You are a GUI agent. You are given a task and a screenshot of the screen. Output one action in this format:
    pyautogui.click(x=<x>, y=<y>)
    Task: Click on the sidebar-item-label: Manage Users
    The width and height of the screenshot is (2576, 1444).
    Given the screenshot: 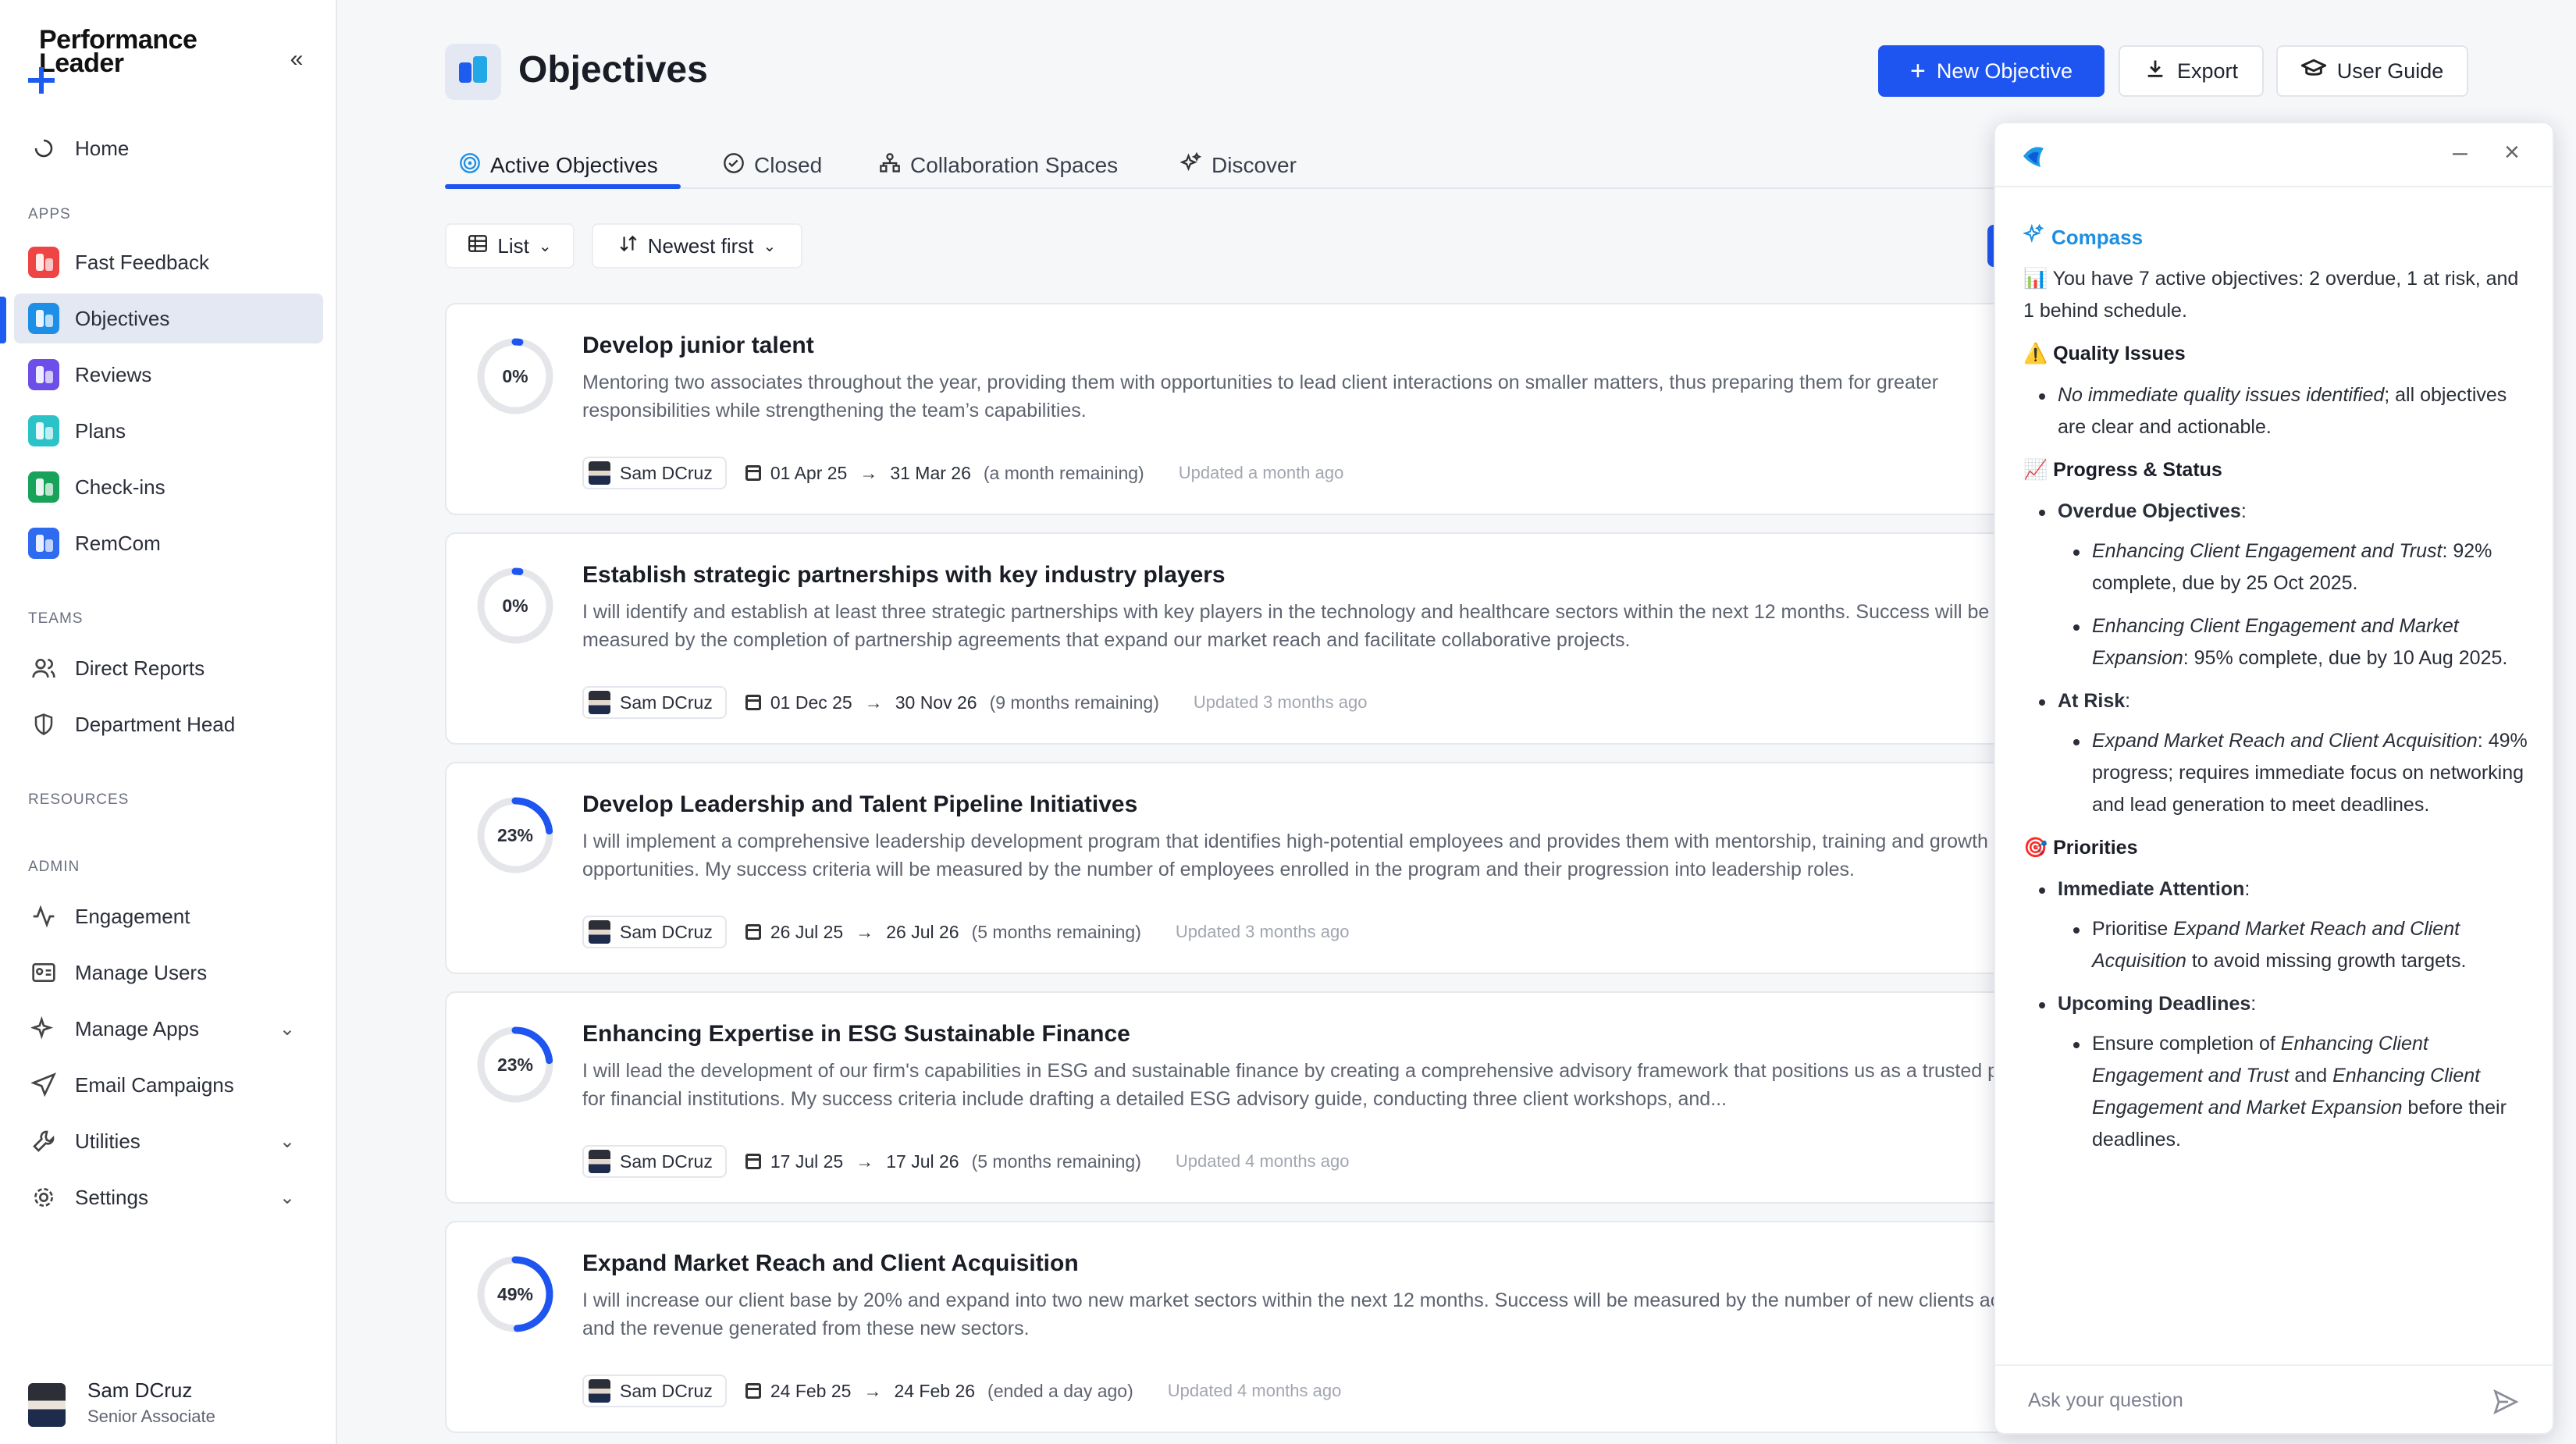 What is the action you would take?
    pyautogui.click(x=141, y=972)
    